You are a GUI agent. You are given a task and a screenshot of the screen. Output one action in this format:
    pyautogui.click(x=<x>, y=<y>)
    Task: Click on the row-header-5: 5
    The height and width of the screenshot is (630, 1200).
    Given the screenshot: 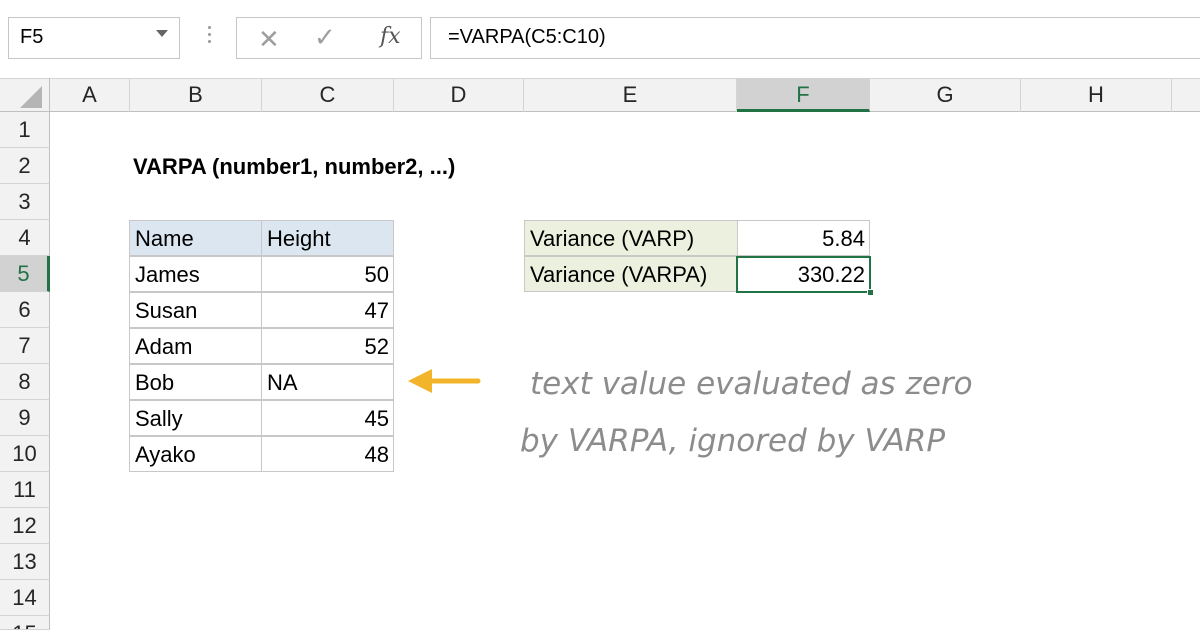 What is the action you would take?
    pyautogui.click(x=25, y=274)
    